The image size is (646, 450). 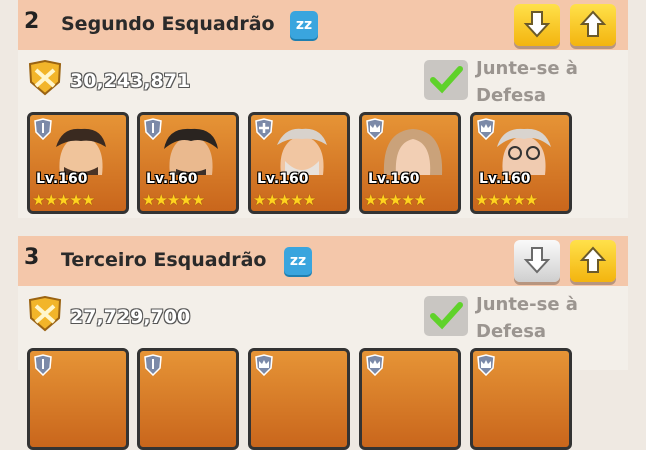 I want to click on hero-slot-5: Lv.160 ★★★★★, so click(x=521, y=163).